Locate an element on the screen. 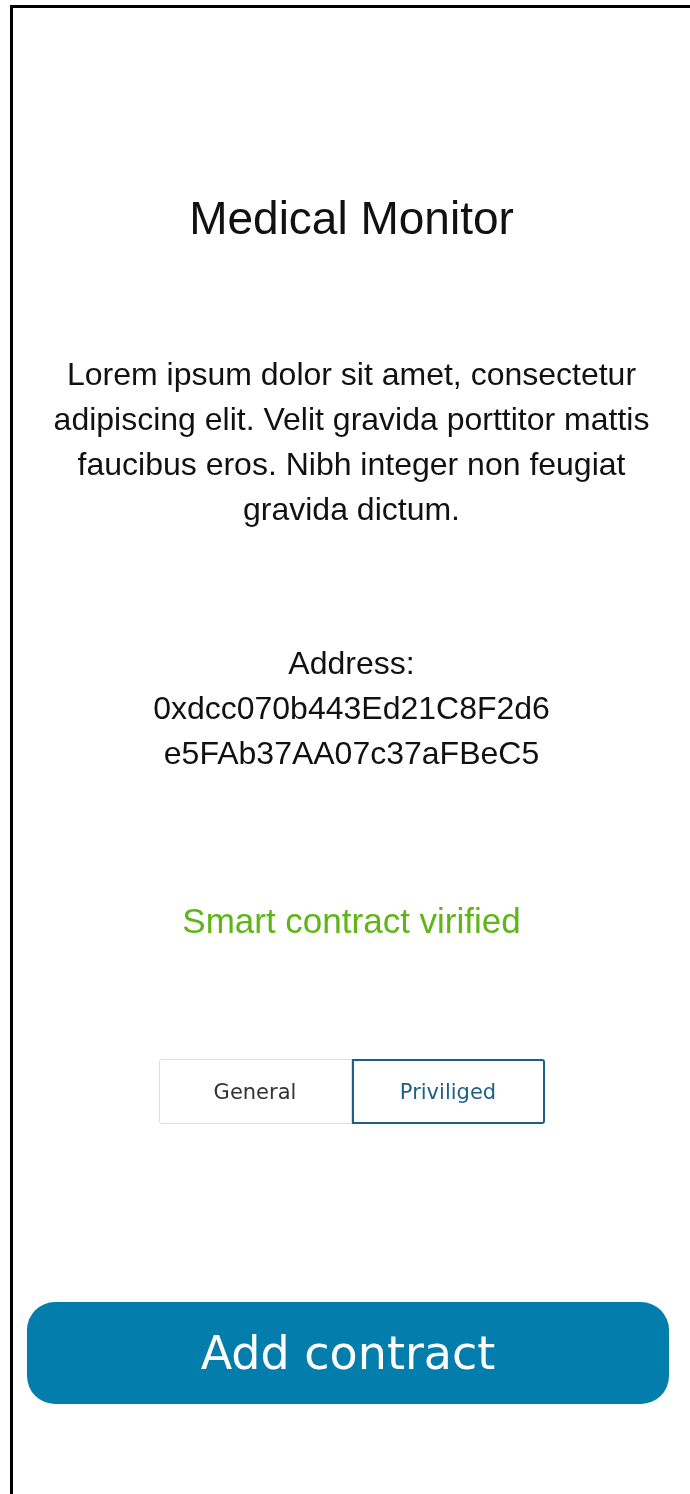  page-title: Medical Monitor is located at coordinates (351, 218).